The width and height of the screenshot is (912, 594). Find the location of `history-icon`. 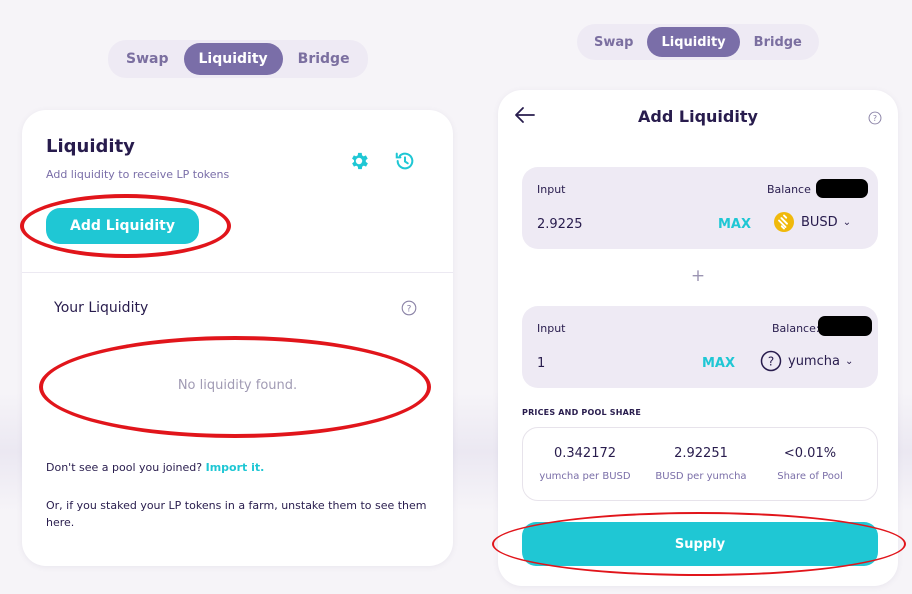

history-icon is located at coordinates (405, 161).